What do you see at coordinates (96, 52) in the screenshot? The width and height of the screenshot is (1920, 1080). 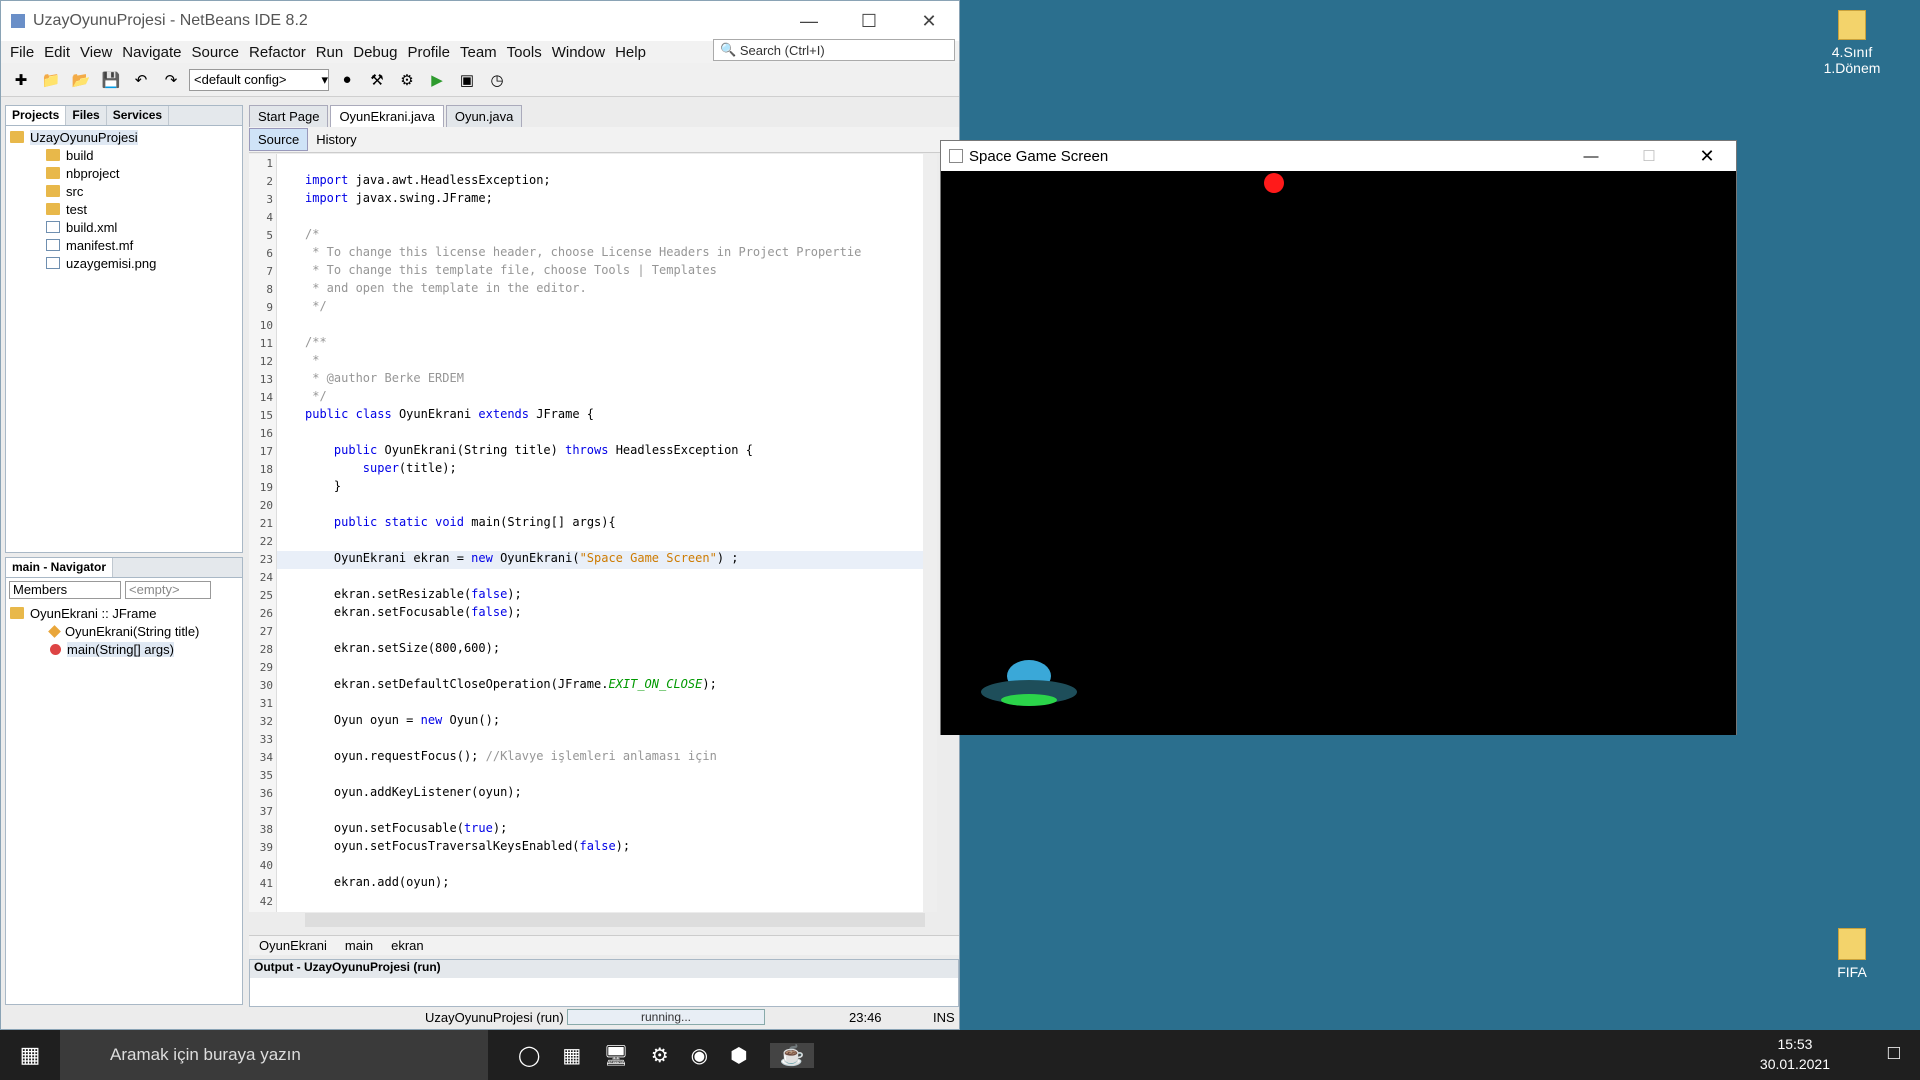 I see `menu-view: View` at bounding box center [96, 52].